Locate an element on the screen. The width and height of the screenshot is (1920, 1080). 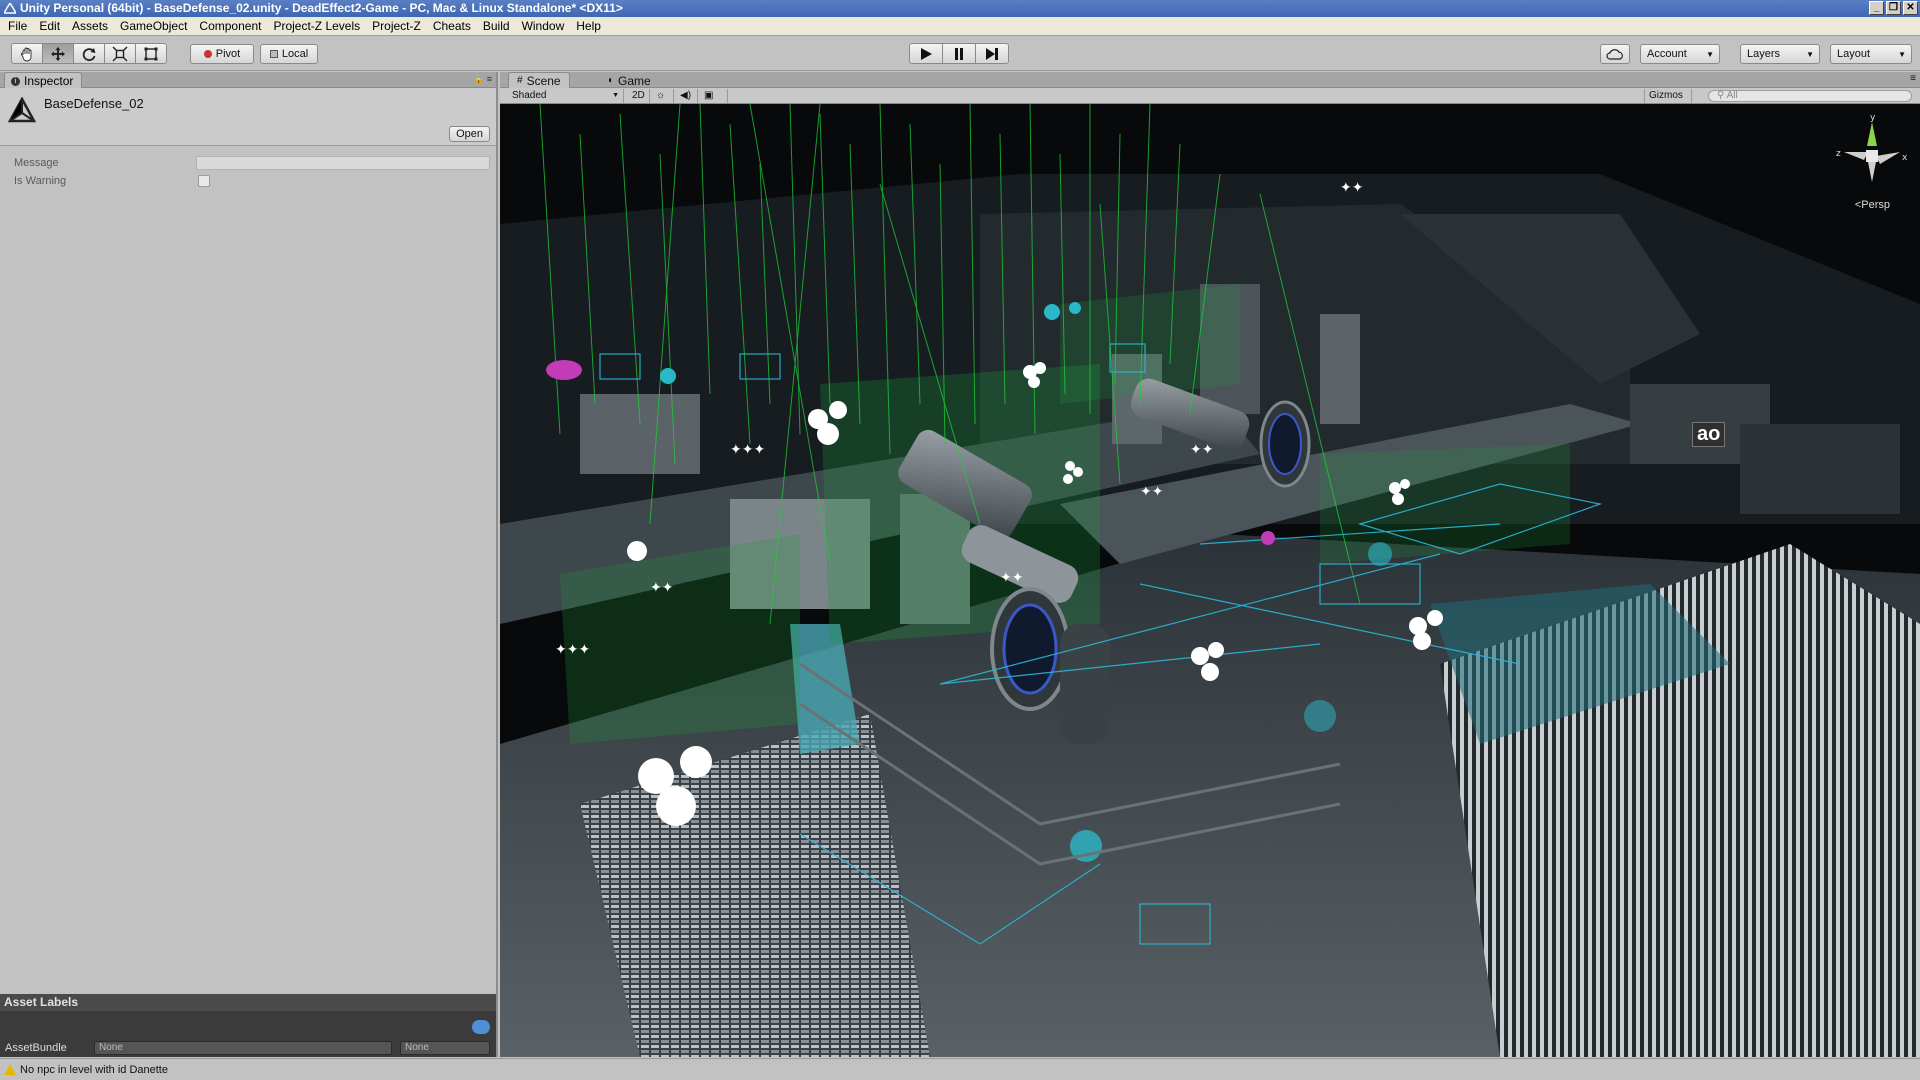
cloud-button is located at coordinates (1615, 54).